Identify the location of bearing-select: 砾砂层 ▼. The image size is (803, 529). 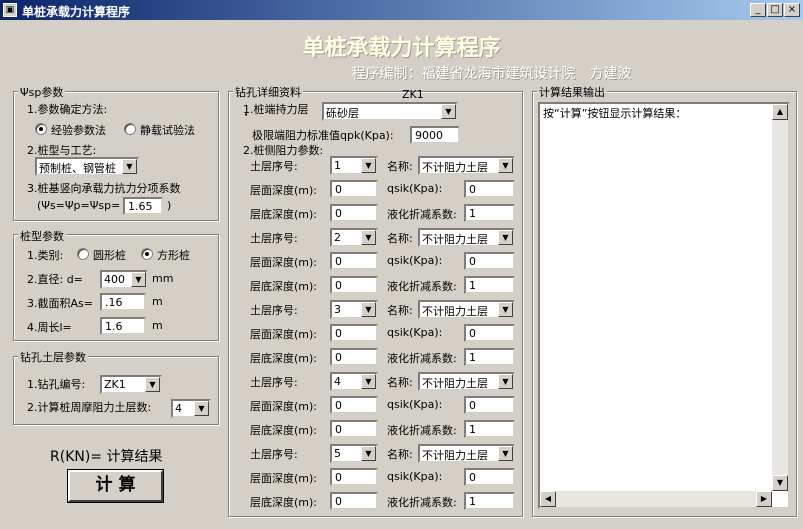
(390, 111).